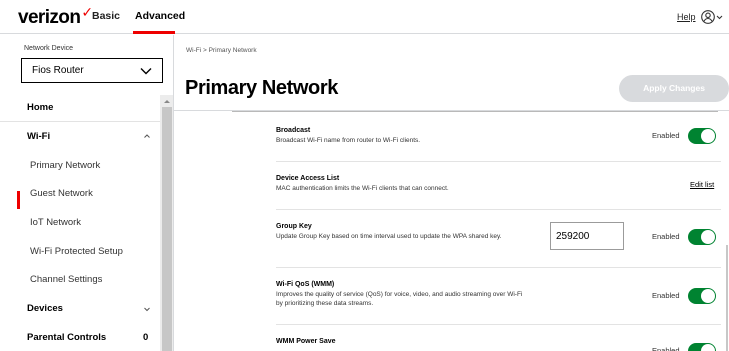 This screenshot has width=729, height=351. Describe the element at coordinates (666, 295) in the screenshot. I see `wmm-state: Enabled` at that location.